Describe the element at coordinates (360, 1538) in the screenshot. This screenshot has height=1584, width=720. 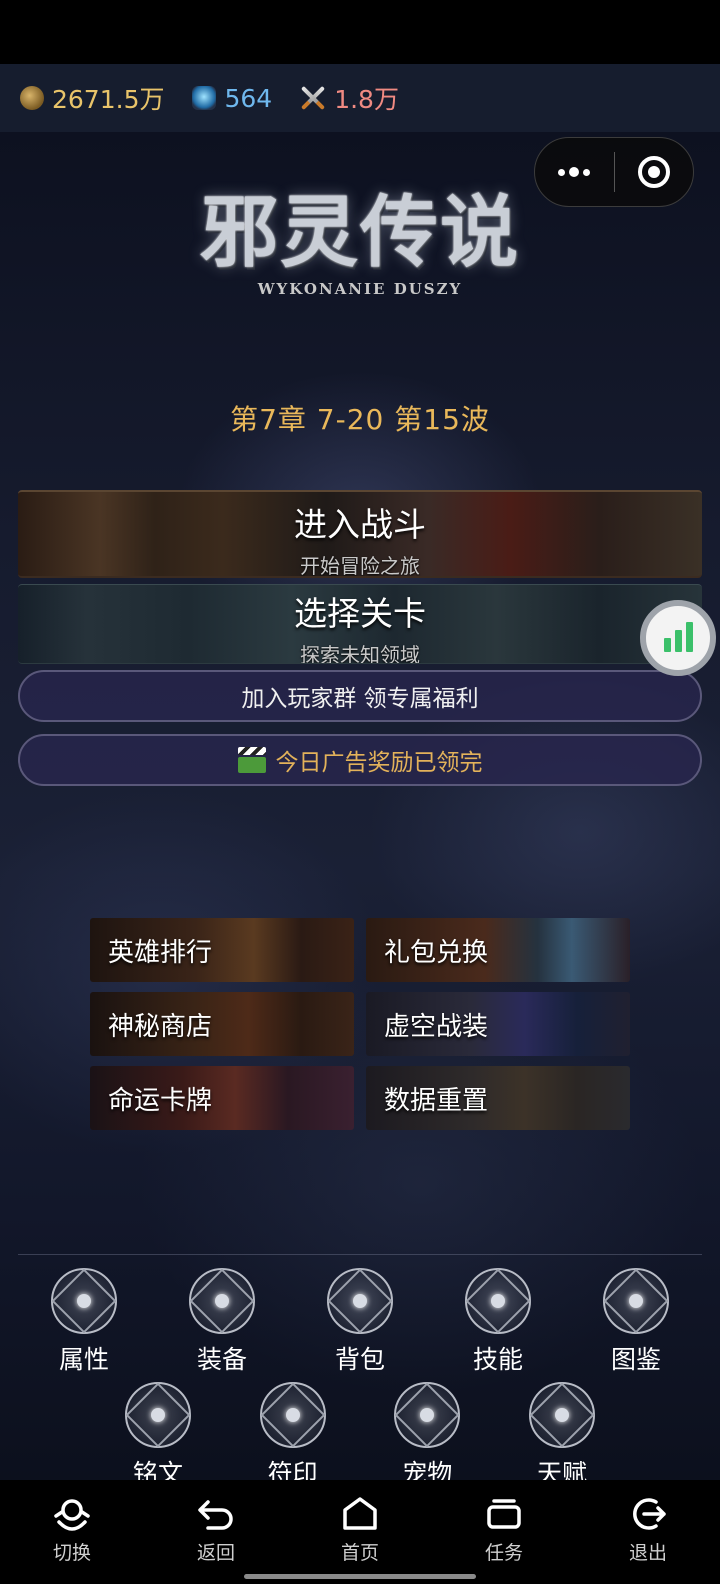
I see `home-button: 首页` at that location.